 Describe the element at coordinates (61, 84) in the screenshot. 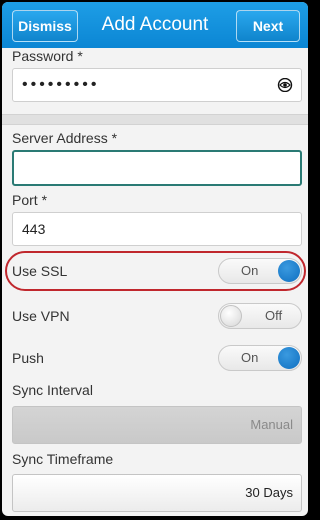

I see `password-value: •••••••••` at that location.